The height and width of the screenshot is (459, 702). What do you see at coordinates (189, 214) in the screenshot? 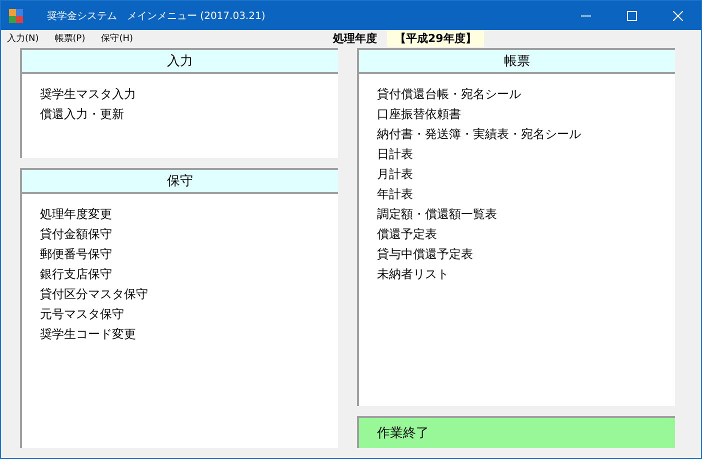
I see `menu-link: 処理年度変更` at bounding box center [189, 214].